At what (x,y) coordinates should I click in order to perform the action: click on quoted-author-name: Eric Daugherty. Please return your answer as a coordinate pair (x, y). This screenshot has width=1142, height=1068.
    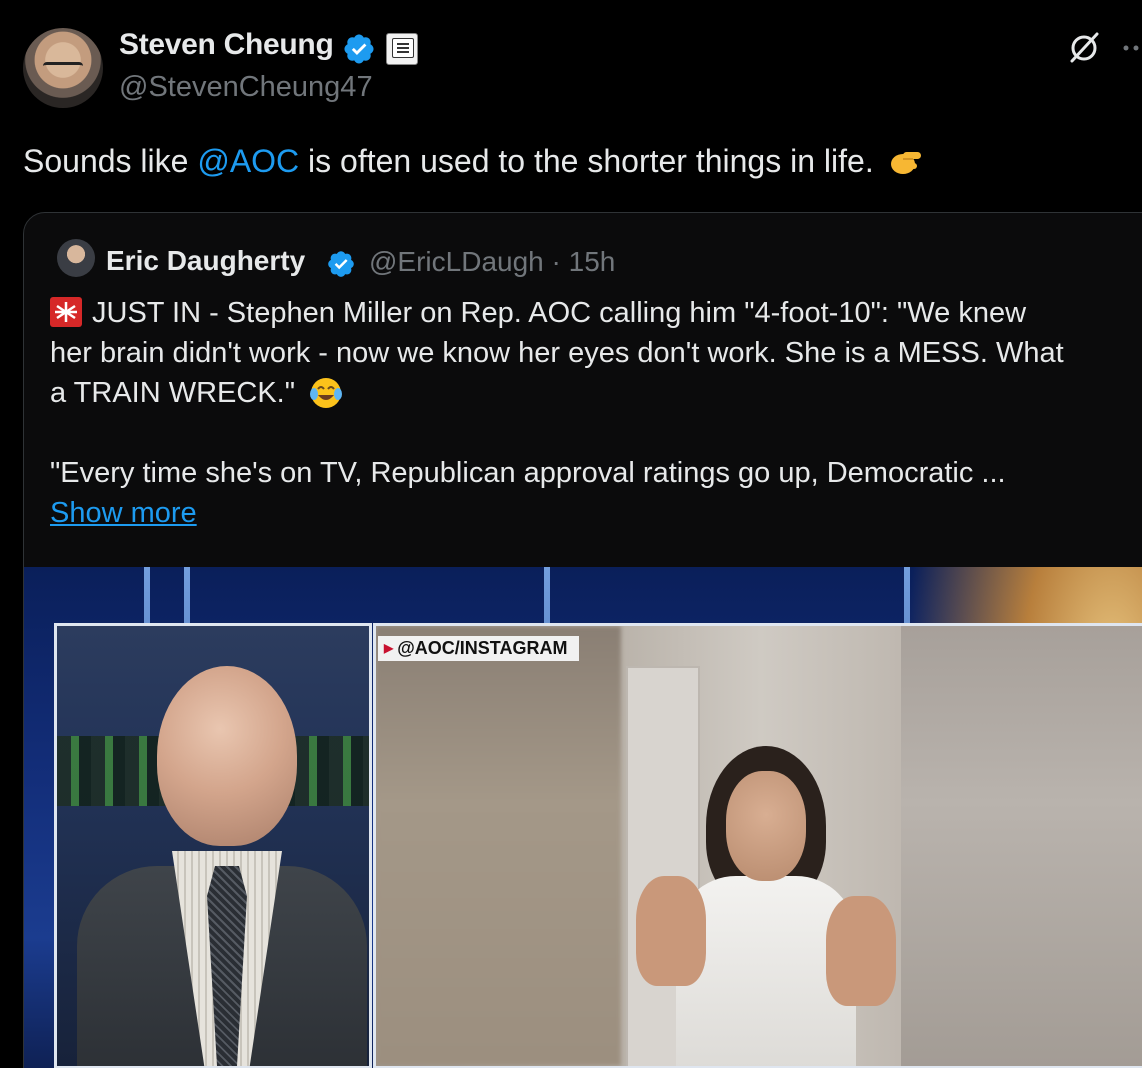
    Looking at the image, I should click on (205, 261).